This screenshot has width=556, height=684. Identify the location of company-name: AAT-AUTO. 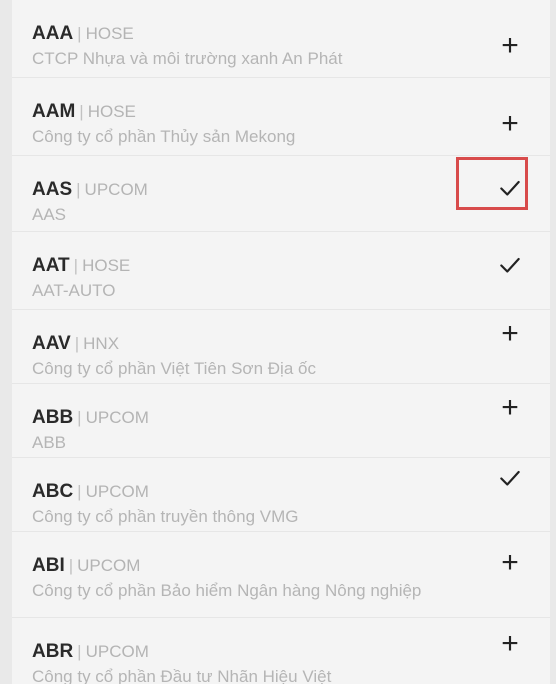
(74, 290).